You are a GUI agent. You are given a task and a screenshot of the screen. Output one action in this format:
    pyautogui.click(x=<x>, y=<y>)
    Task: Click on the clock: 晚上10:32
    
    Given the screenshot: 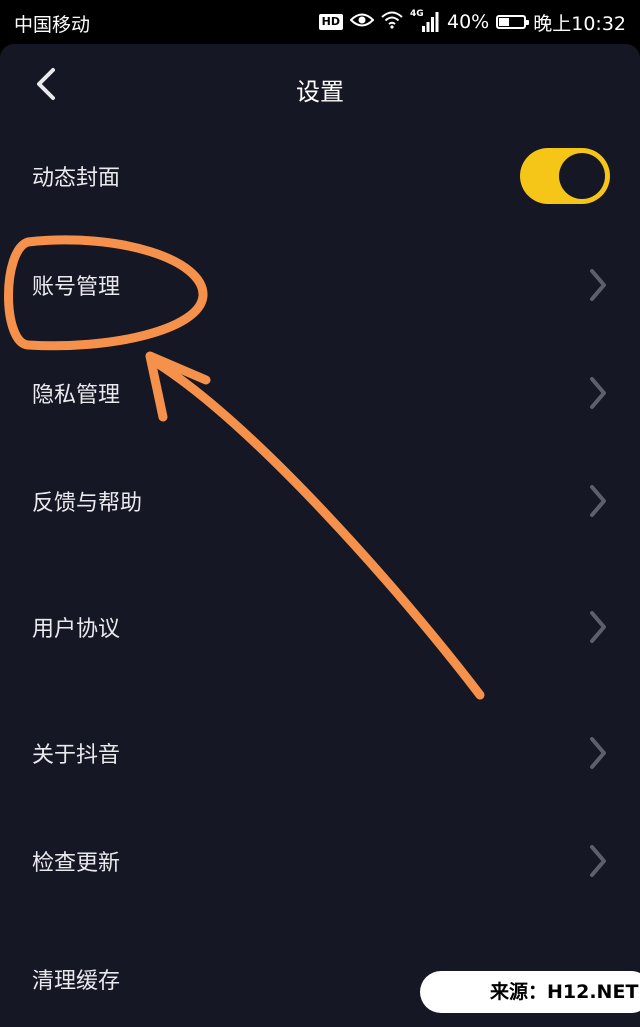 What is the action you would take?
    pyautogui.click(x=579, y=23)
    